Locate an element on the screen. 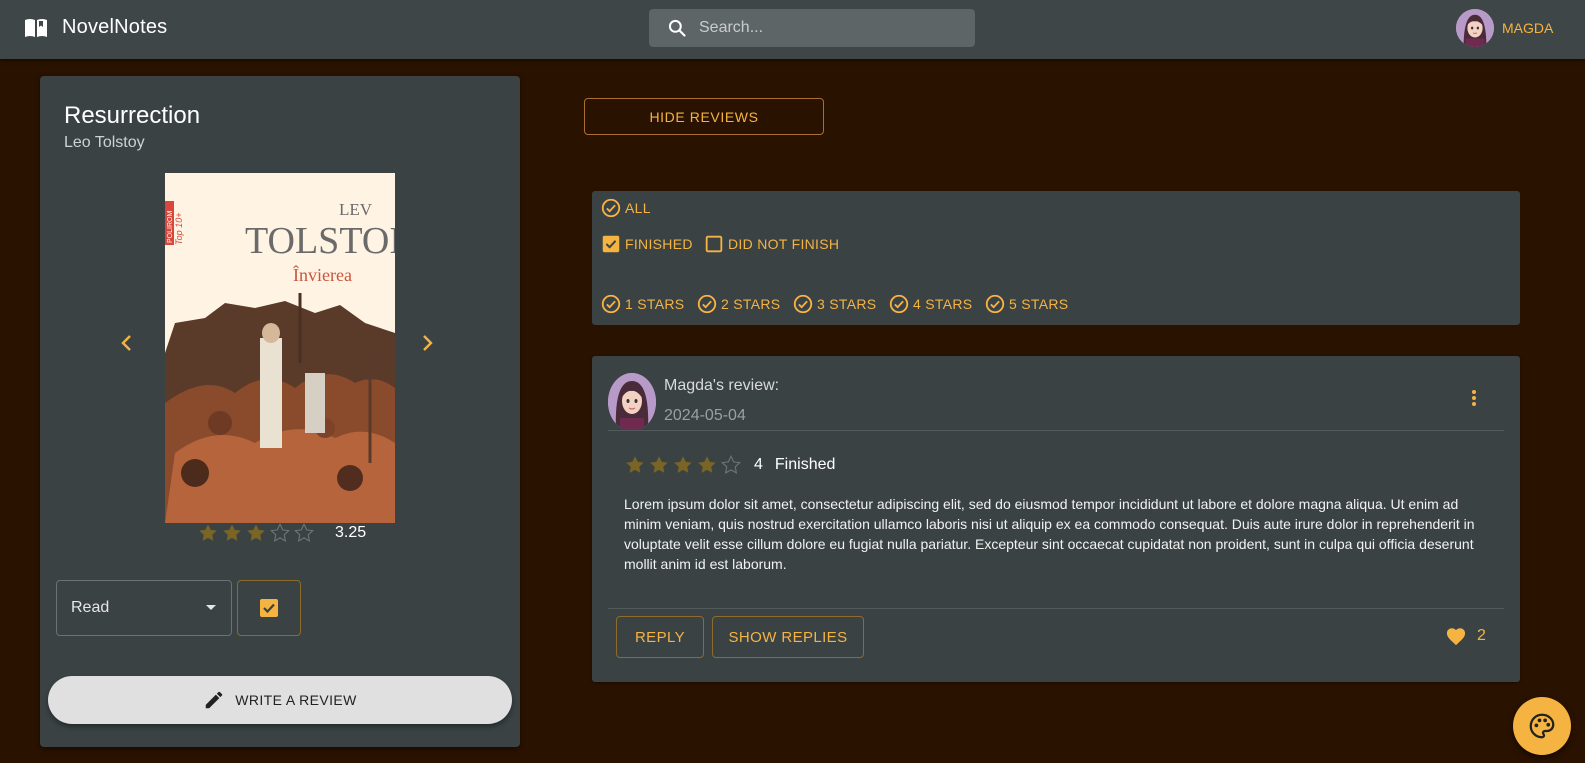 Image resolution: width=1585 pixels, height=763 pixels. write-review-button: WRITE A REVIEW is located at coordinates (280, 700).